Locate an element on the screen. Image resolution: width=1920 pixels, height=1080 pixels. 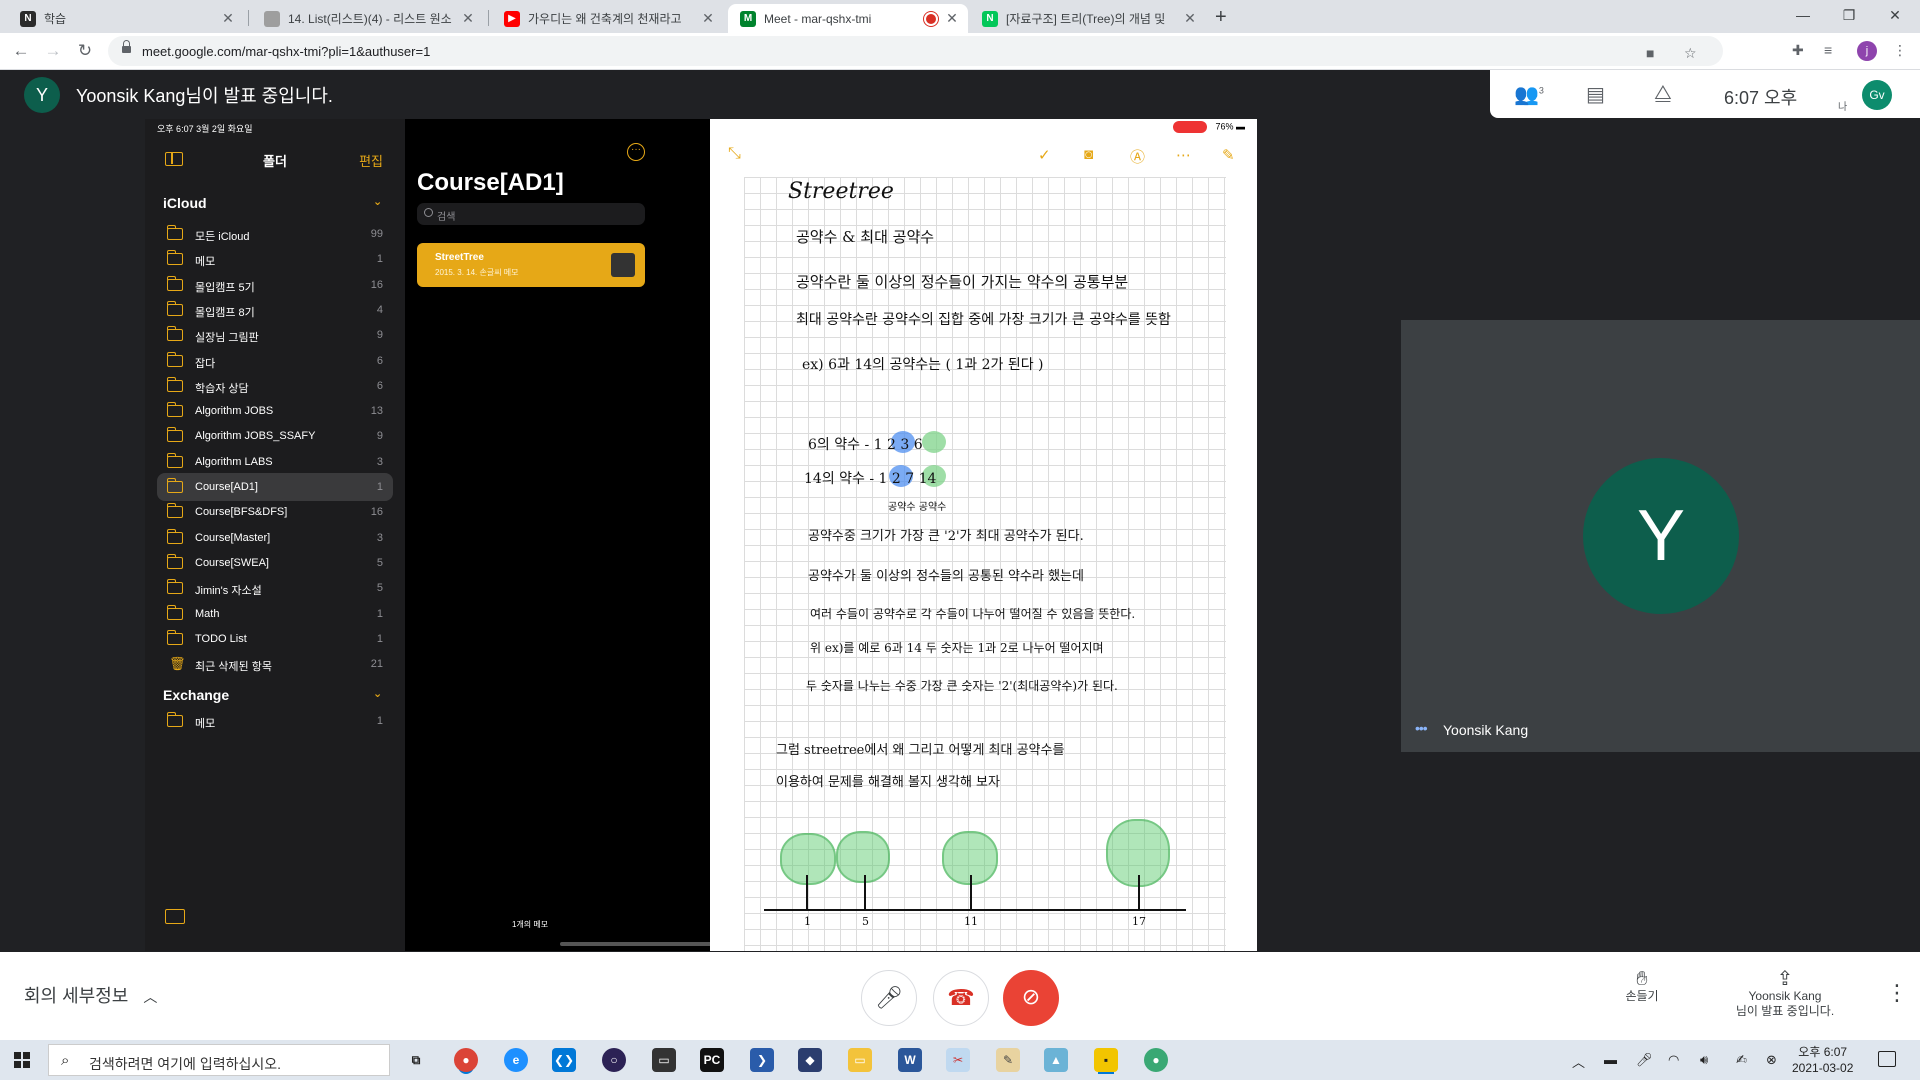
folder-item: Algorithm JOBS 13 is located at coordinates (275, 411).